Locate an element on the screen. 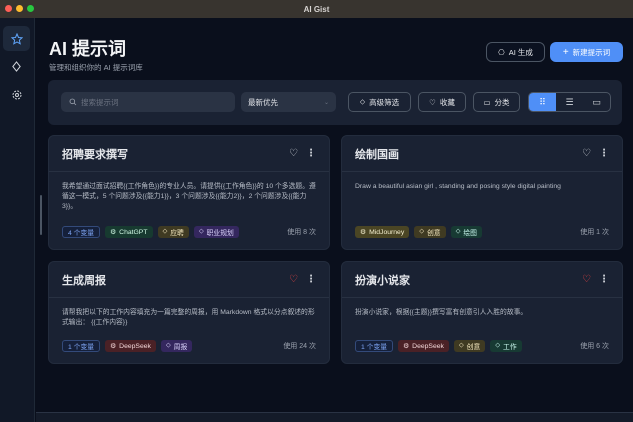  window-controls is located at coordinates (19, 8).